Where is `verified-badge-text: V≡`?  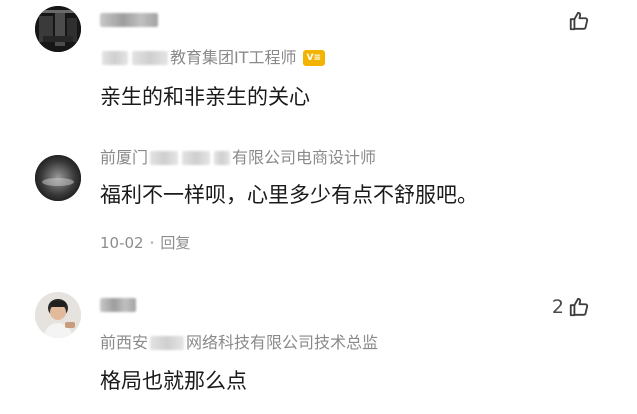
verified-badge-text: V≡ is located at coordinates (314, 58).